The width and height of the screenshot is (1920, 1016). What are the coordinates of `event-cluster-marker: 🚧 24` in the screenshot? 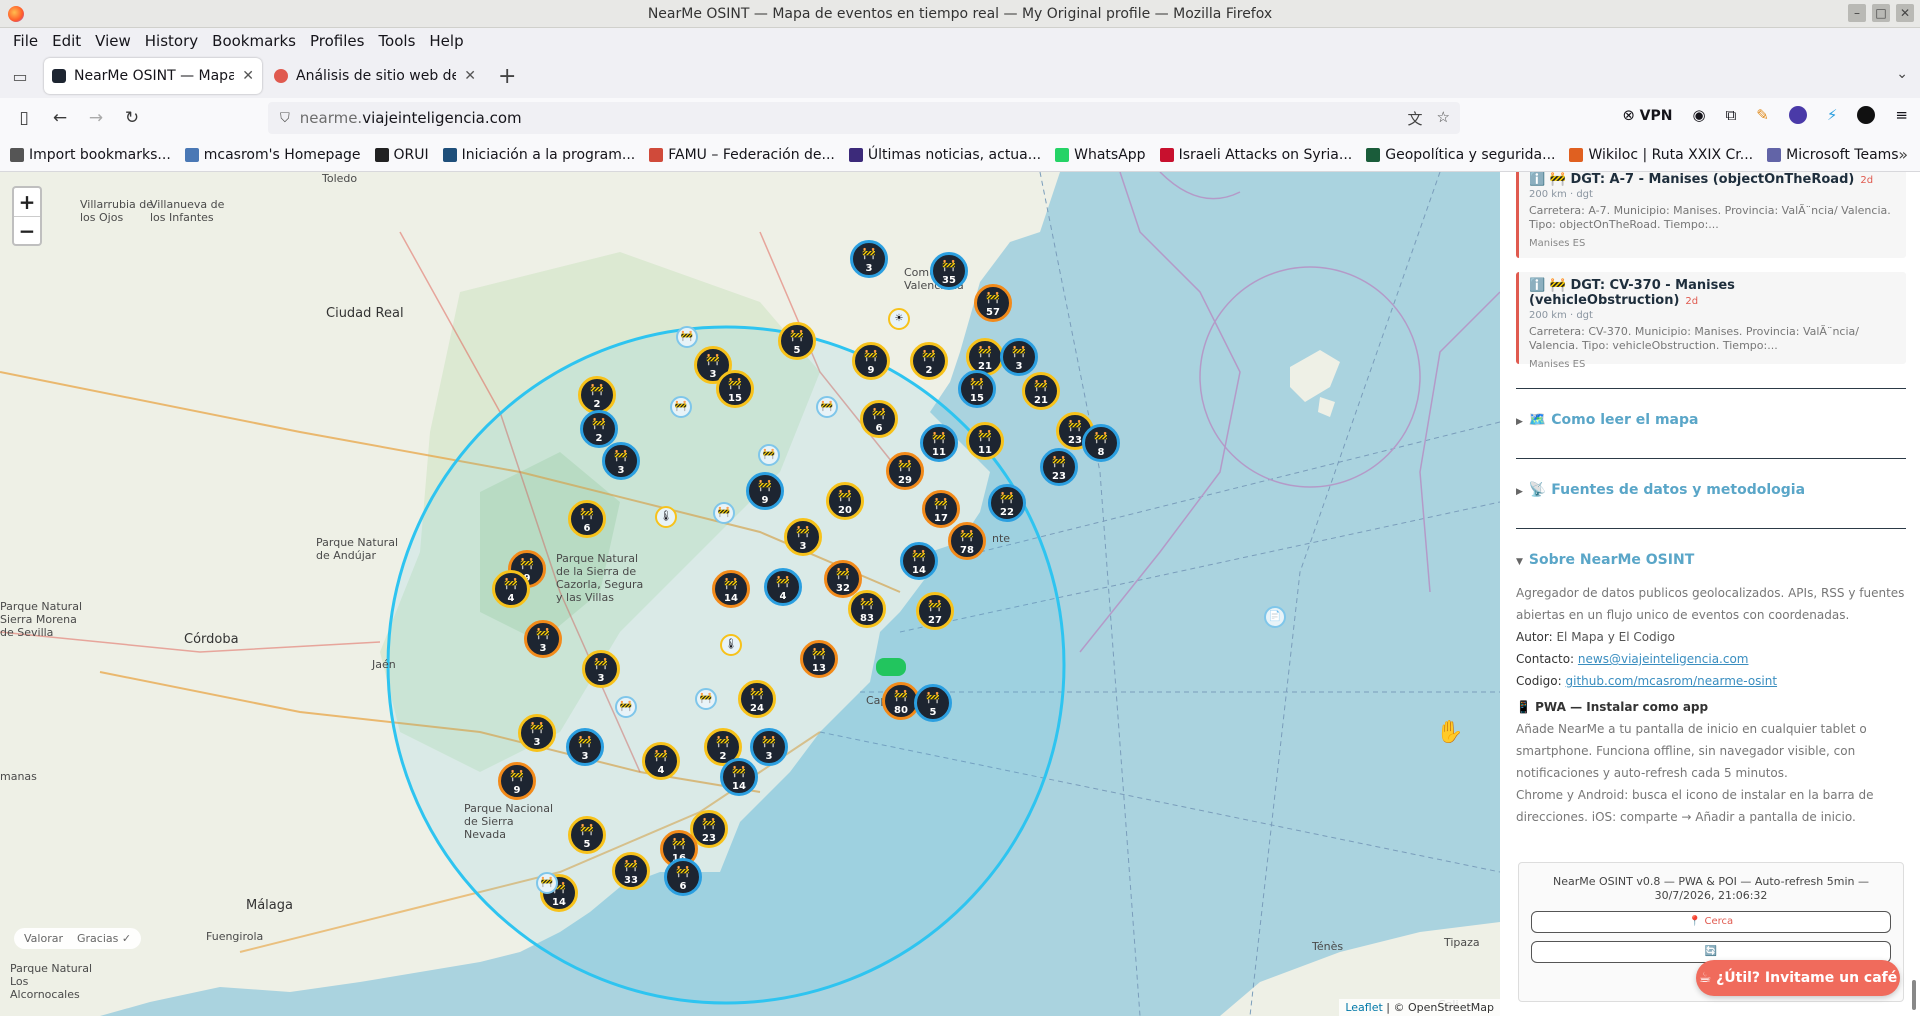 It's located at (757, 699).